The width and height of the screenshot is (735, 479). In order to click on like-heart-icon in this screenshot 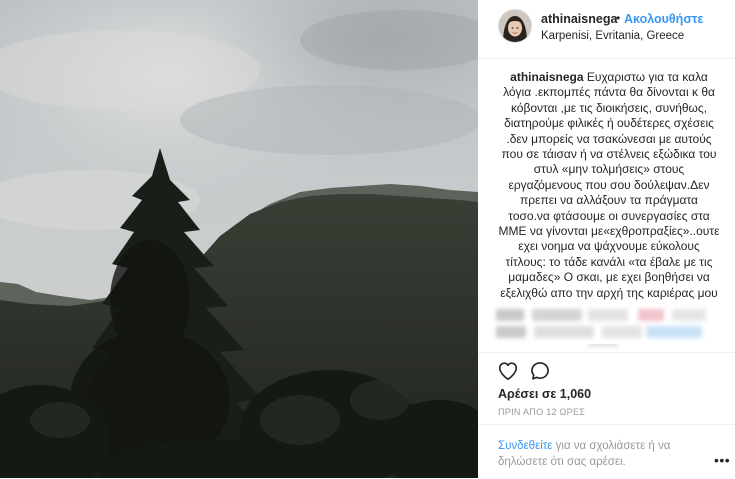, I will do `click(508, 371)`.